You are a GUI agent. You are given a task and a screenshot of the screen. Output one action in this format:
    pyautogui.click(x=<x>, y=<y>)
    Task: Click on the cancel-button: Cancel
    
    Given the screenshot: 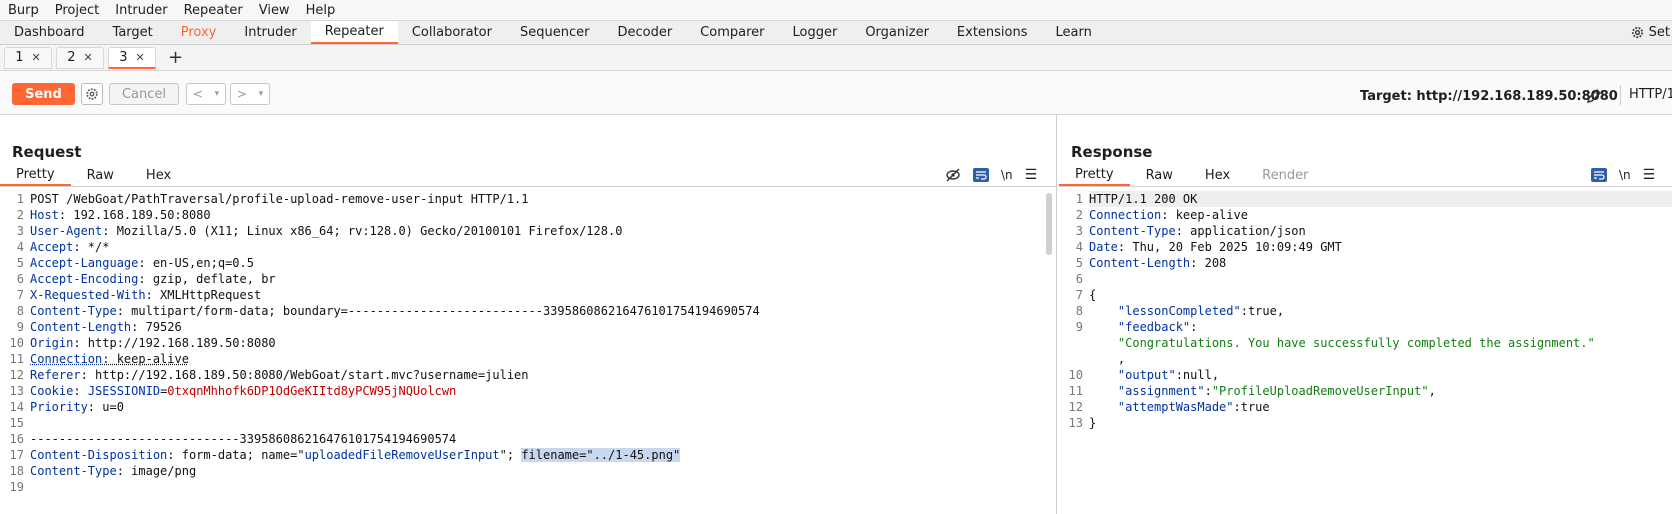 What is the action you would take?
    pyautogui.click(x=144, y=94)
    